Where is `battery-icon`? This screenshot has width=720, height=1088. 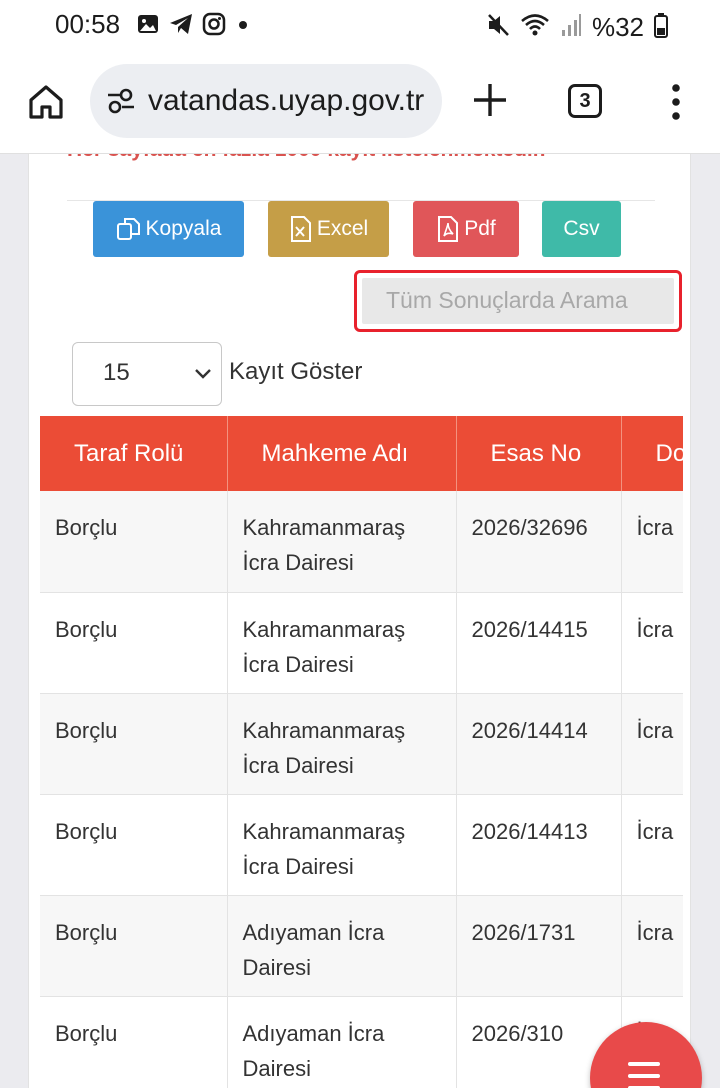 battery-icon is located at coordinates (661, 27).